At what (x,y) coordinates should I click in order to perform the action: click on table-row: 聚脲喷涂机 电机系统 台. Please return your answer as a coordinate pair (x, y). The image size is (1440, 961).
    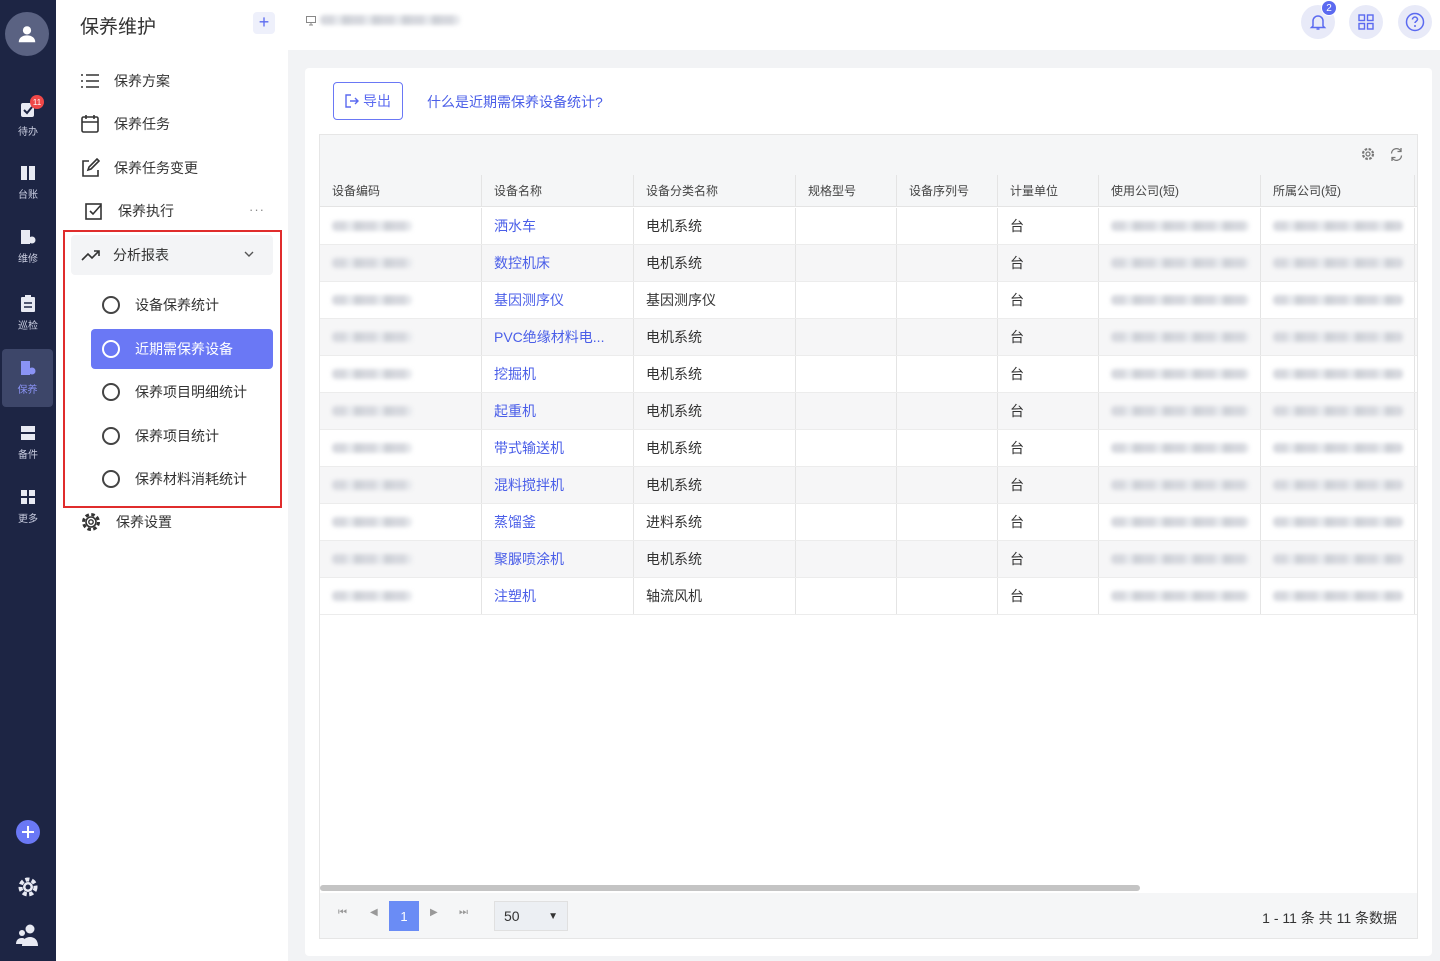
    Looking at the image, I should click on (868, 559).